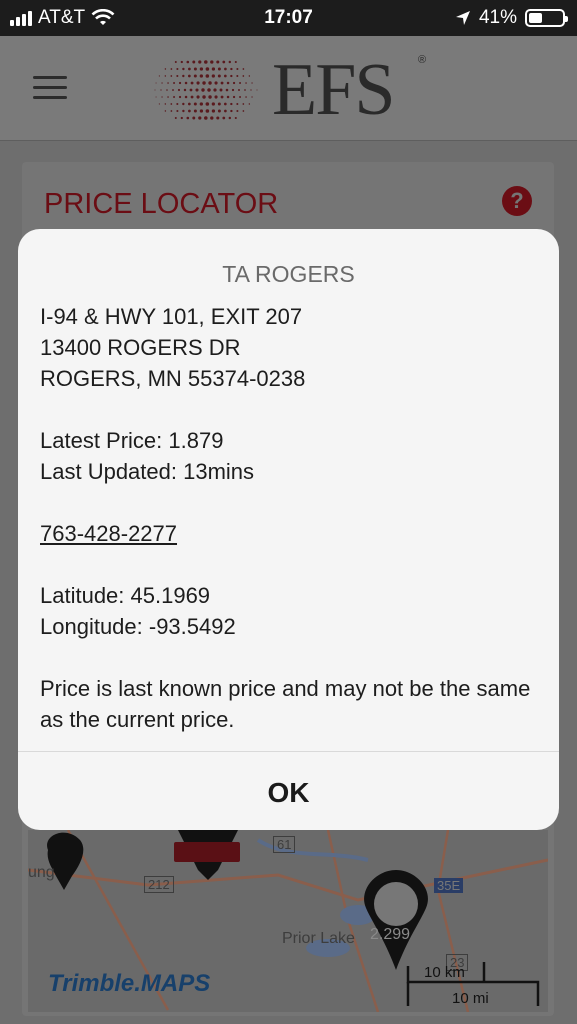 The width and height of the screenshot is (577, 1024). Describe the element at coordinates (288, 791) in the screenshot. I see `ok-button: OK` at that location.